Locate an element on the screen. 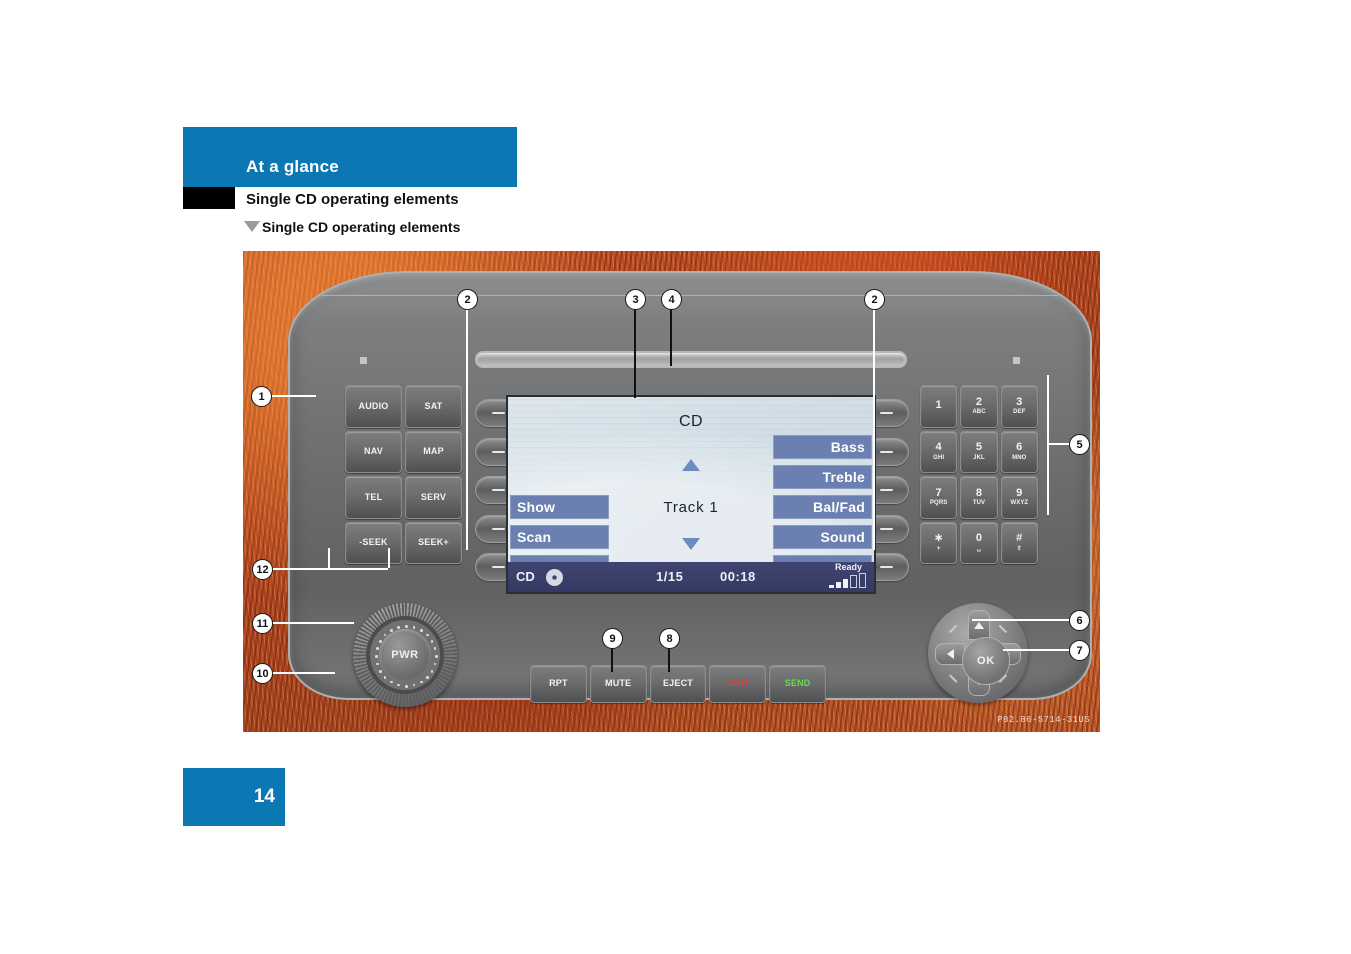 This screenshot has height=954, width=1351. button-eject: EJECT is located at coordinates (678, 684).